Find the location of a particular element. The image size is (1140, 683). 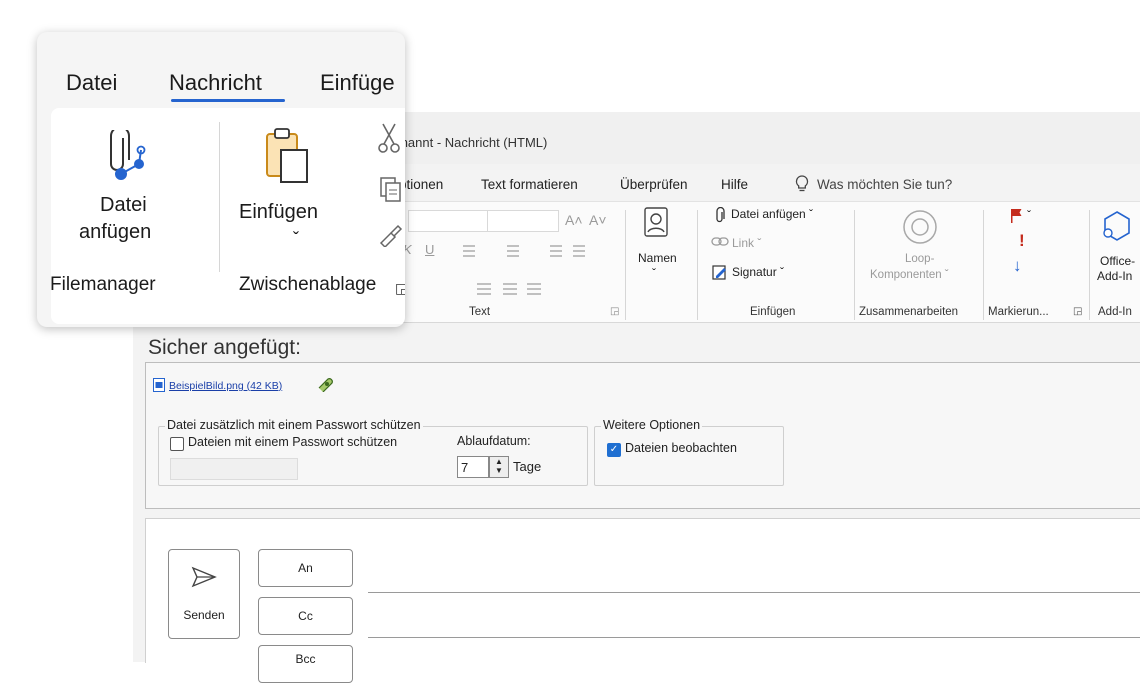

attach-label-2: anfügen is located at coordinates (115, 232).